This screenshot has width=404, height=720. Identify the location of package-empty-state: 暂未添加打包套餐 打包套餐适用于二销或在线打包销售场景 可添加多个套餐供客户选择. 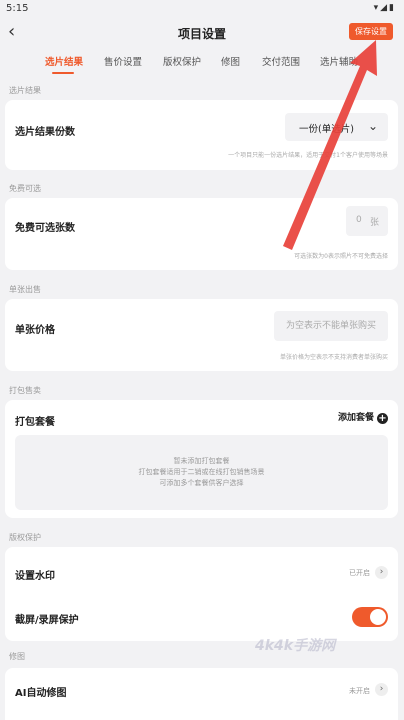
(201, 472).